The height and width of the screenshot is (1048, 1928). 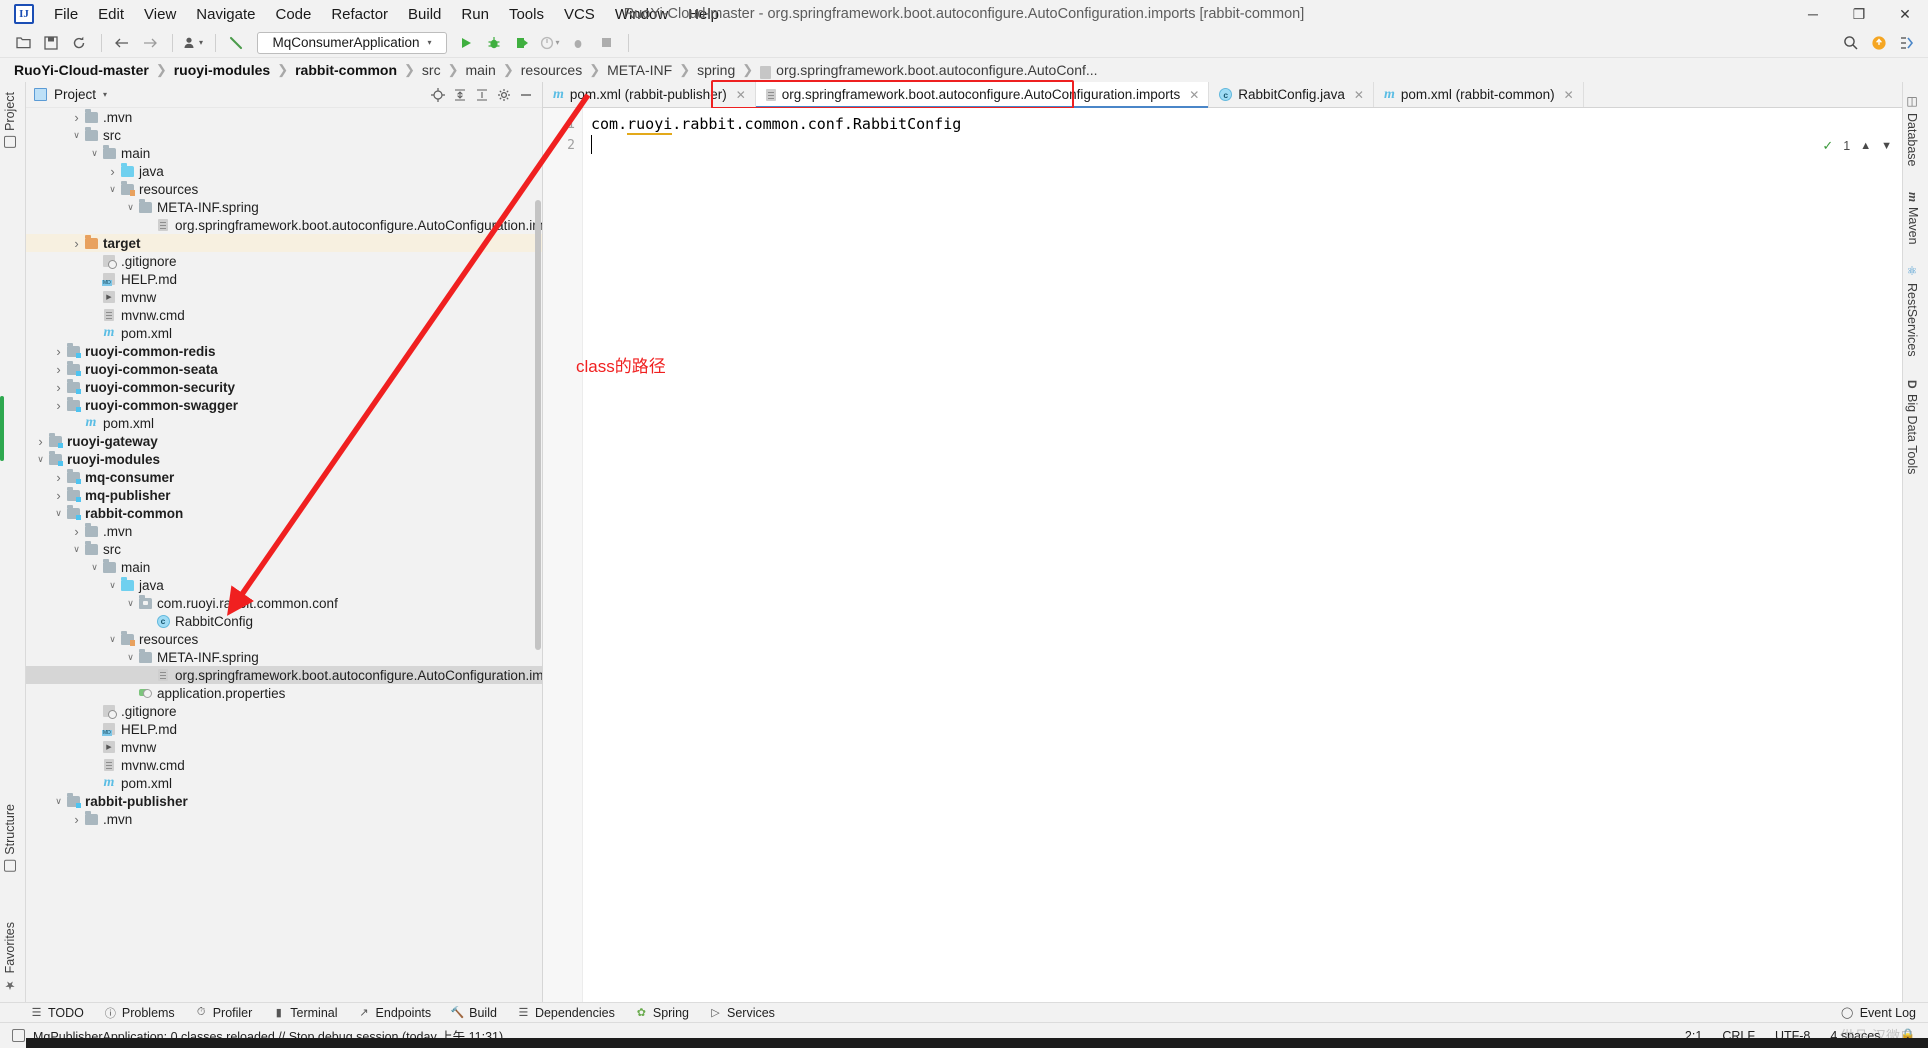 What do you see at coordinates (579, 14) in the screenshot?
I see `menu-vcs: VCS` at bounding box center [579, 14].